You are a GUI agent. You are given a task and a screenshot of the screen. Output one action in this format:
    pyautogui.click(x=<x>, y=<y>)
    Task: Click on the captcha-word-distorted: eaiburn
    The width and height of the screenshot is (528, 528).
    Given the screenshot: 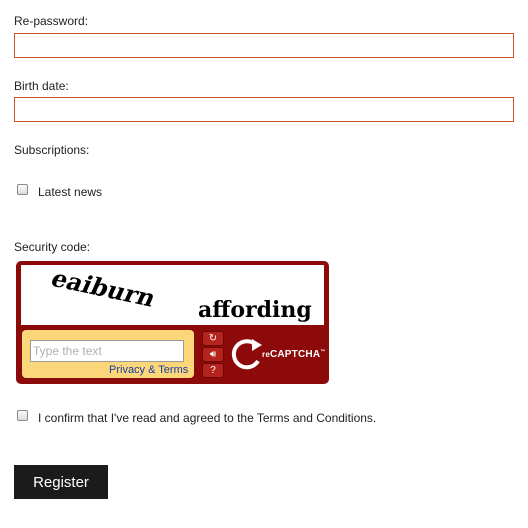 What is the action you would take?
    pyautogui.click(x=104, y=288)
    